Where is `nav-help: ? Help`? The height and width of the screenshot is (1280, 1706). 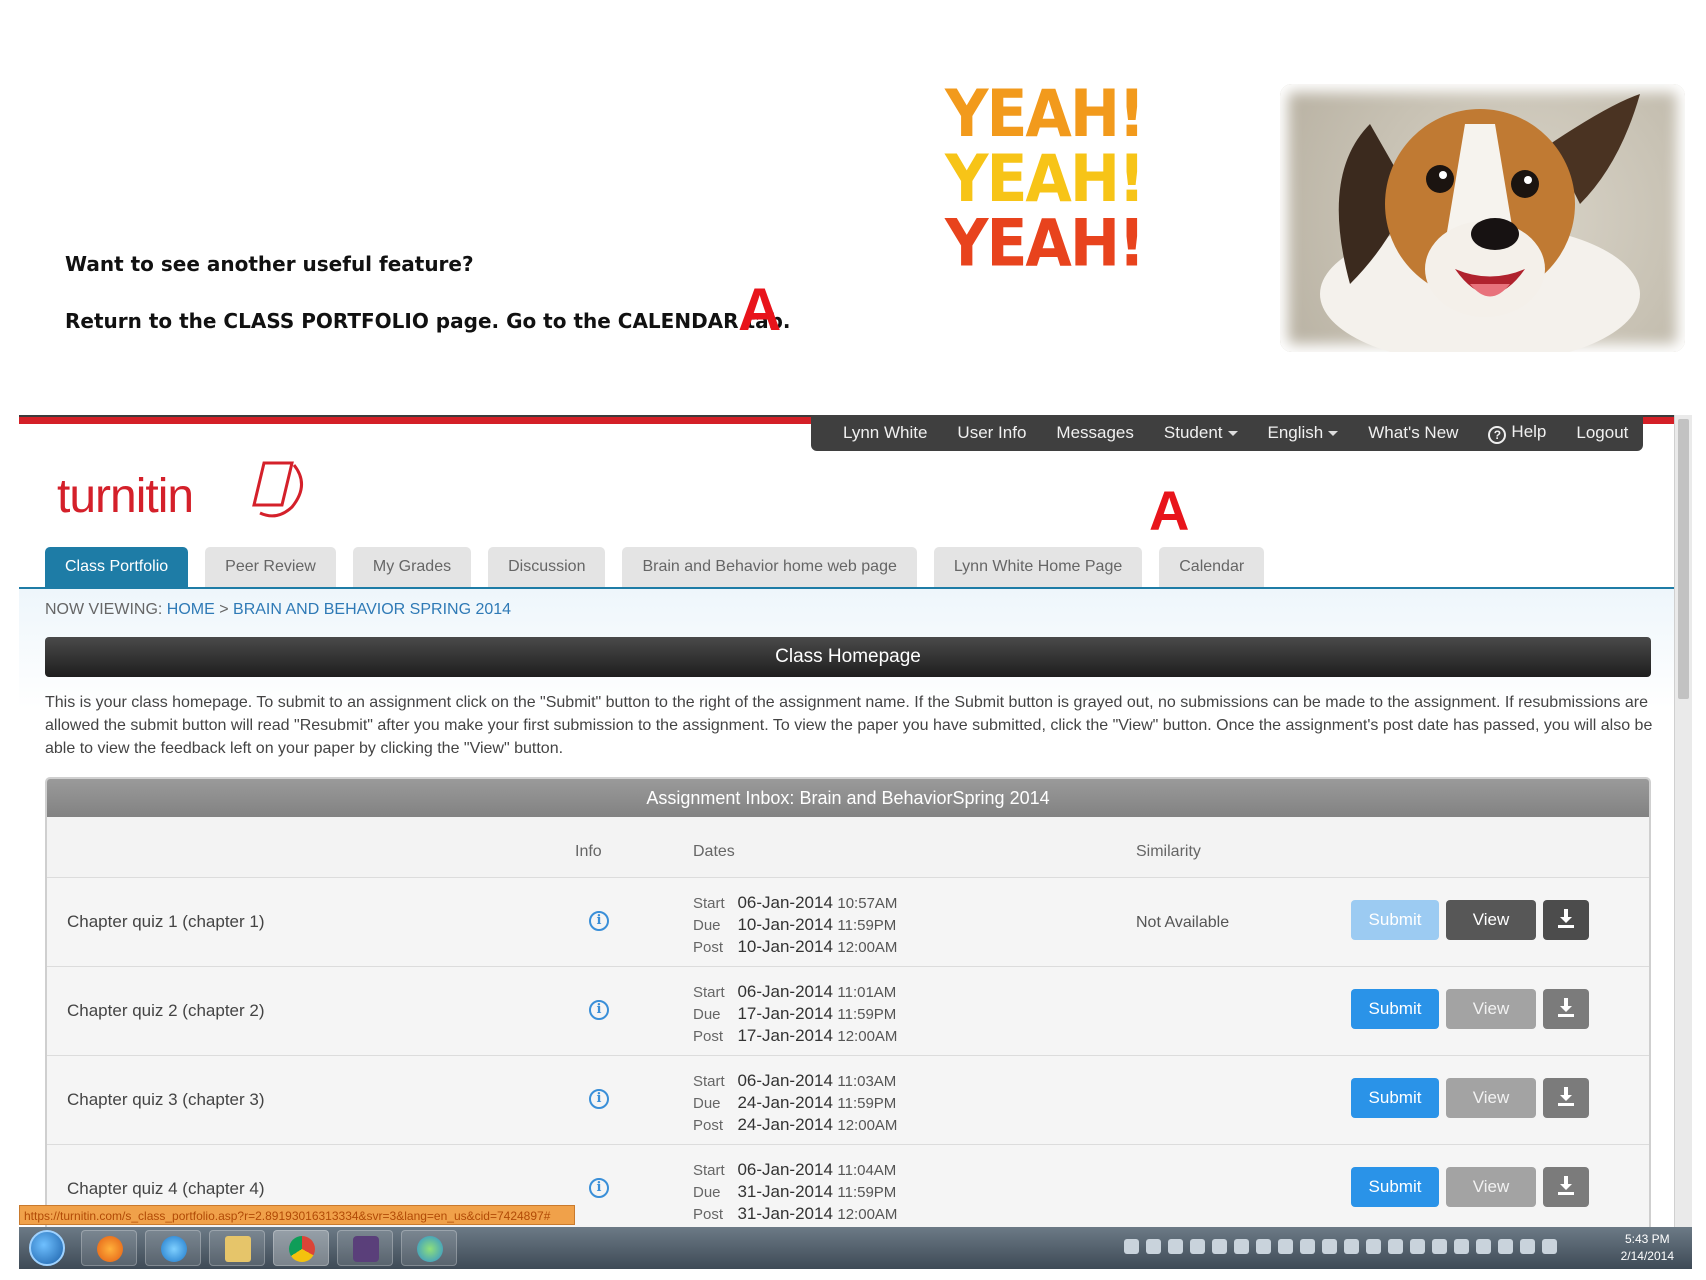
nav-help: ? Help is located at coordinates (1517, 433).